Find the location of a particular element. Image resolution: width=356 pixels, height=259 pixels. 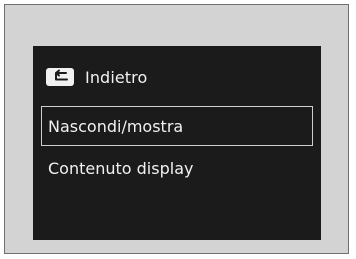

back-menu-item: Indietro is located at coordinates (143, 77).